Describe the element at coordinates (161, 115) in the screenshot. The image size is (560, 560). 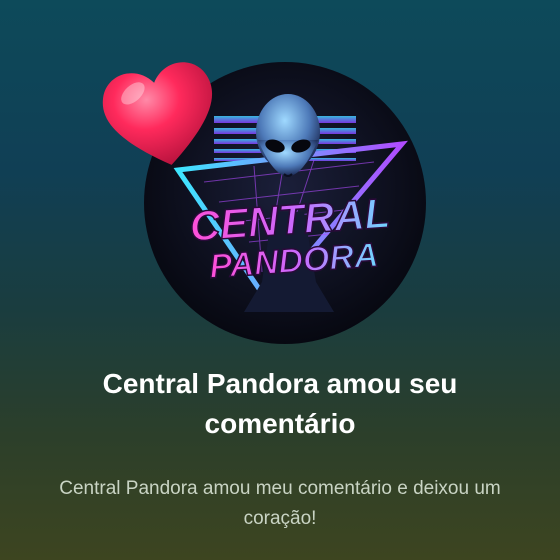
I see `heart-icon` at that location.